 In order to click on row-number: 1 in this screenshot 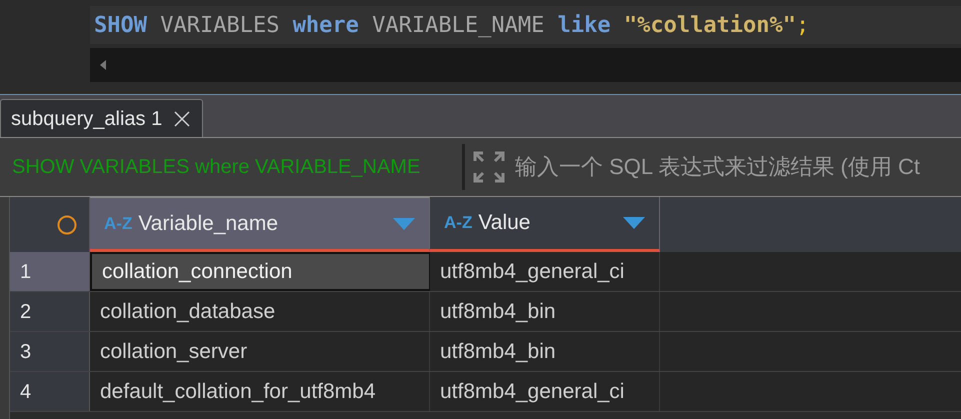, I will do `click(50, 271)`.